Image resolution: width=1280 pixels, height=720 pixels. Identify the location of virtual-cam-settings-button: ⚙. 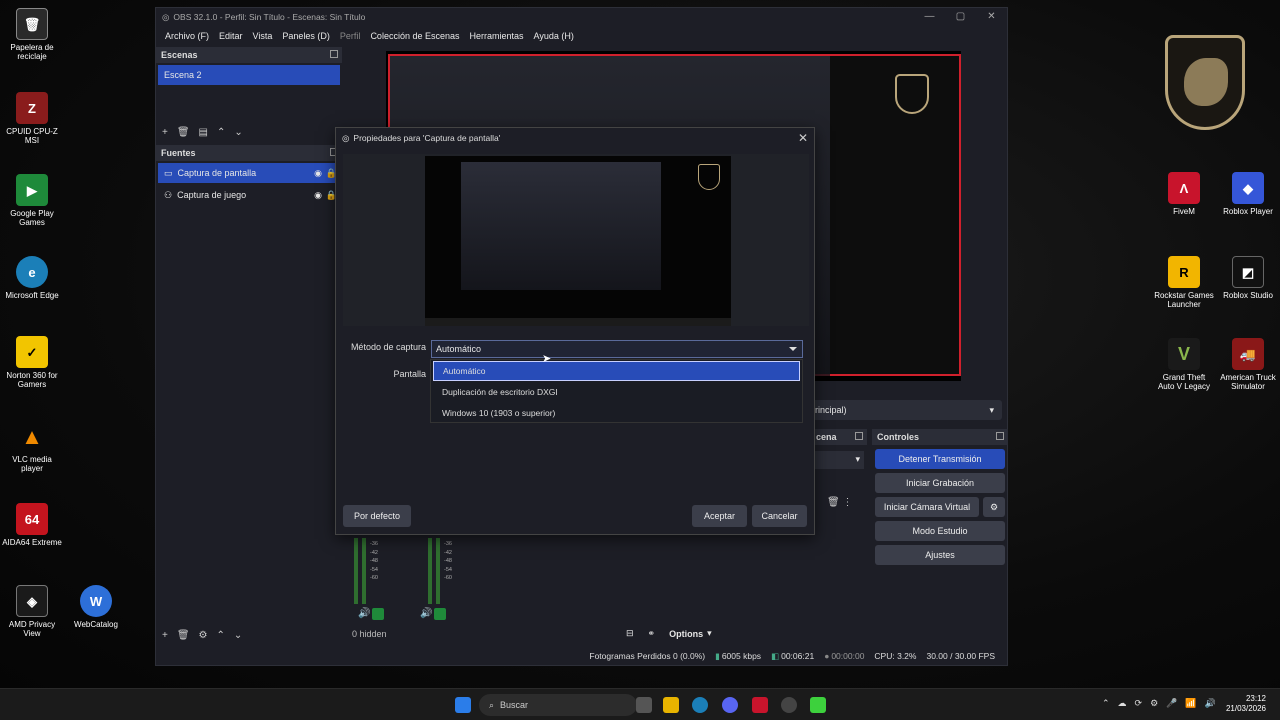
(994, 507).